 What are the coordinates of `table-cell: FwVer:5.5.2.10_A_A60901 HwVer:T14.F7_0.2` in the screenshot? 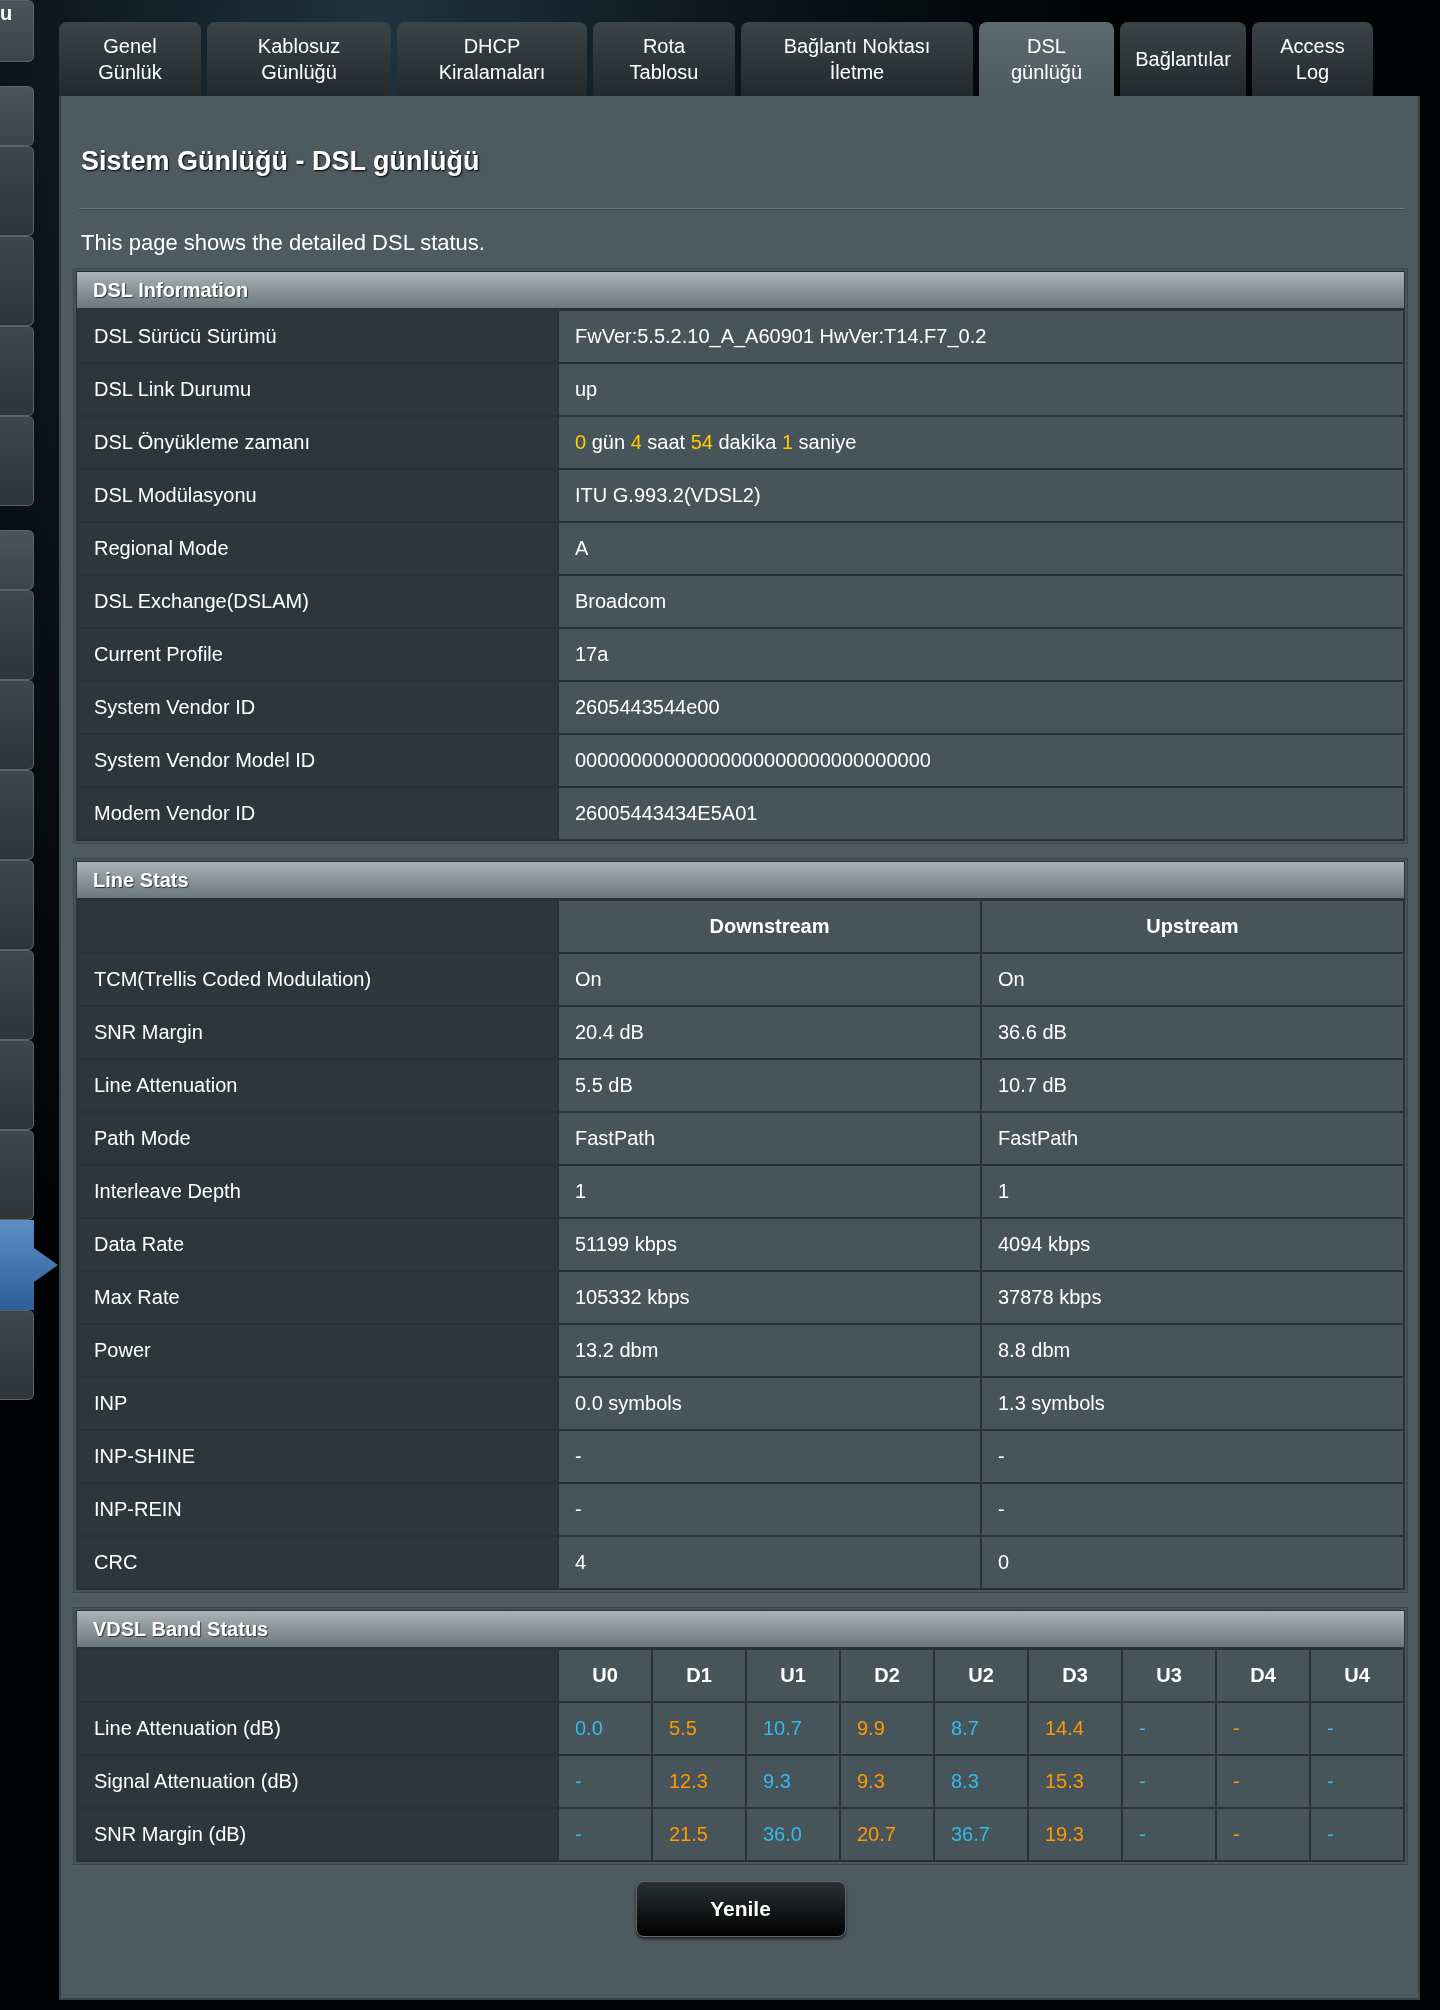 It's located at (981, 336).